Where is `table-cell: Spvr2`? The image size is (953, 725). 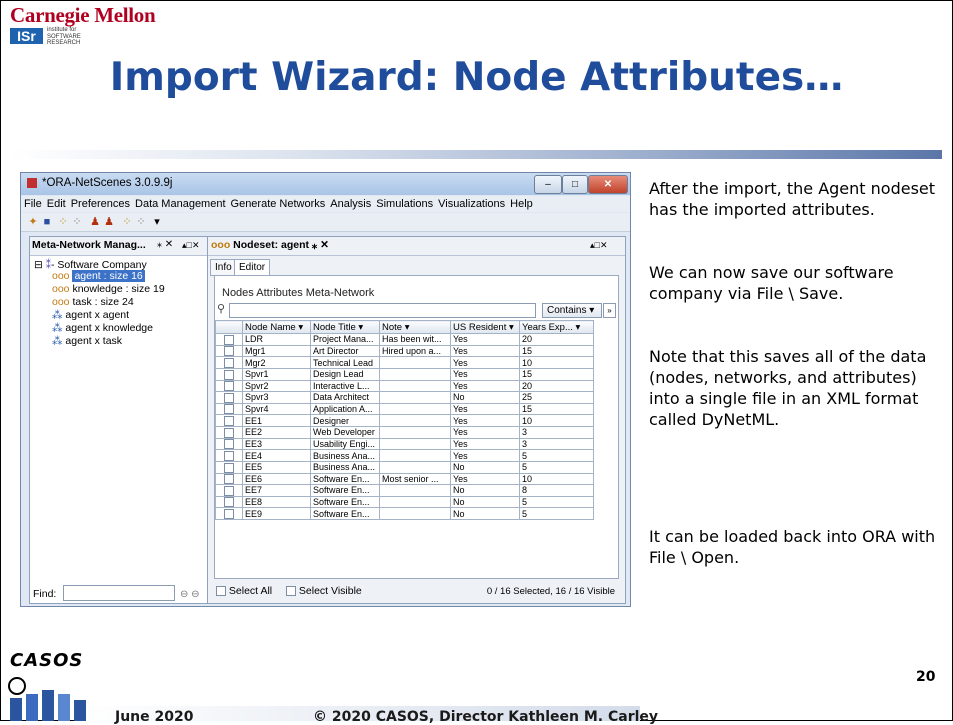 table-cell: Spvr2 is located at coordinates (276, 386).